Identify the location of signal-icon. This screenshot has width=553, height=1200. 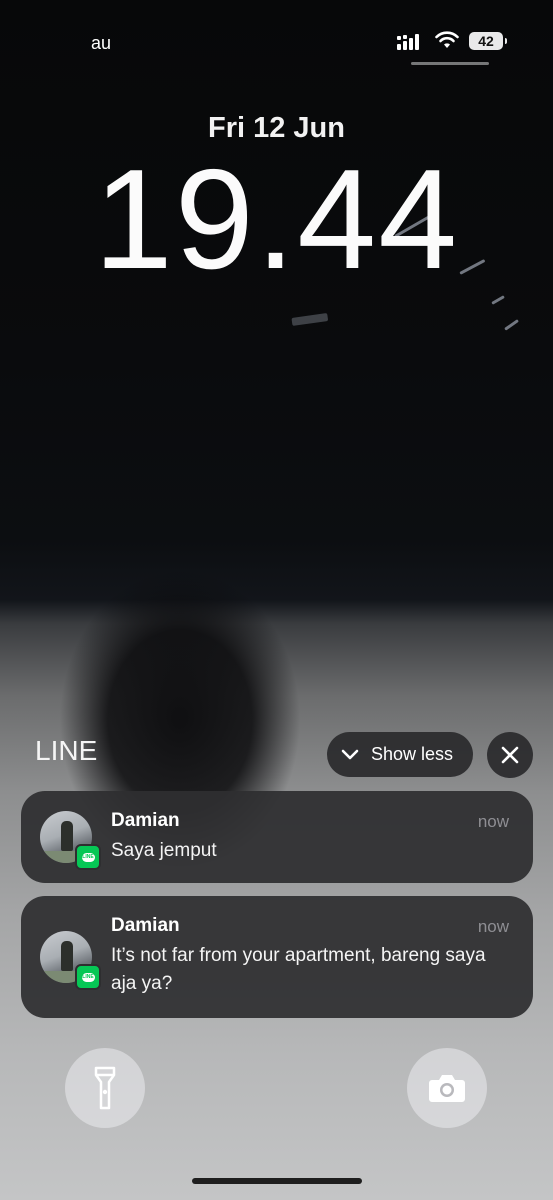
(410, 44).